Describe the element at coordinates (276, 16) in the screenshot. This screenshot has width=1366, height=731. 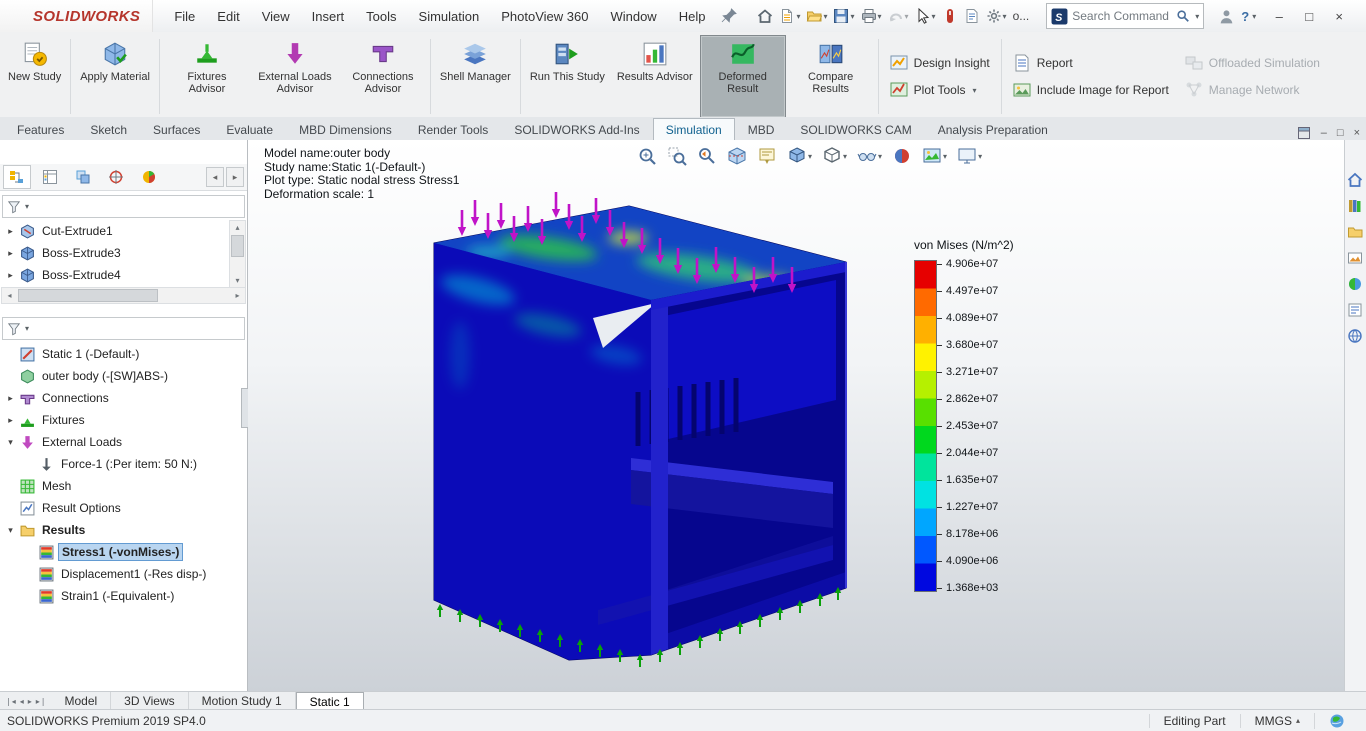
I see `menu-view: View` at that location.